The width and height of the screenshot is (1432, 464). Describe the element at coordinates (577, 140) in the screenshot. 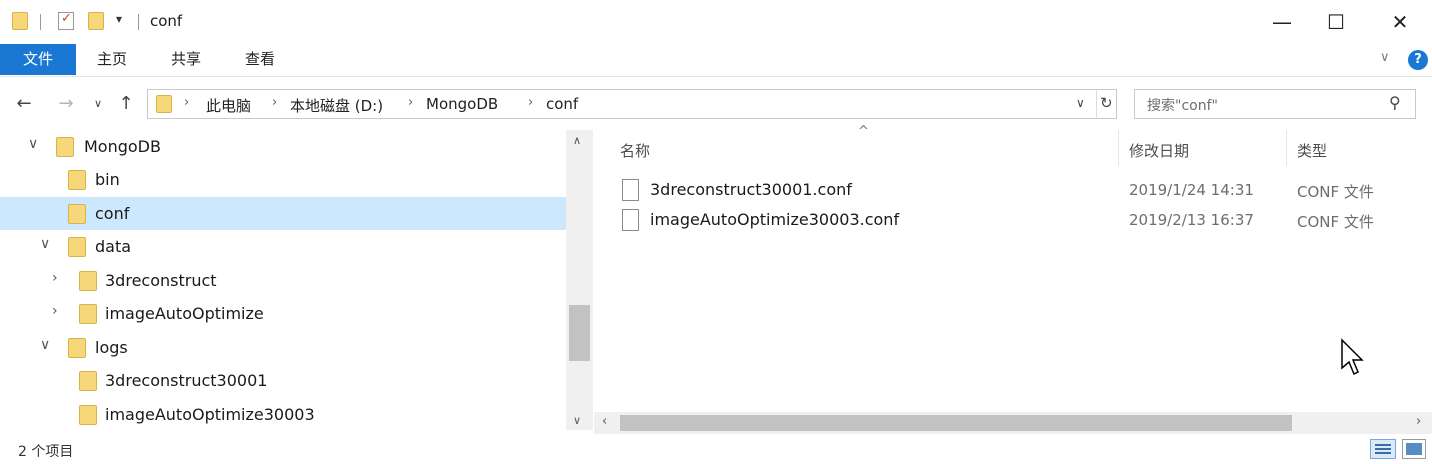

I see `scroll-up-icon: ∧` at that location.